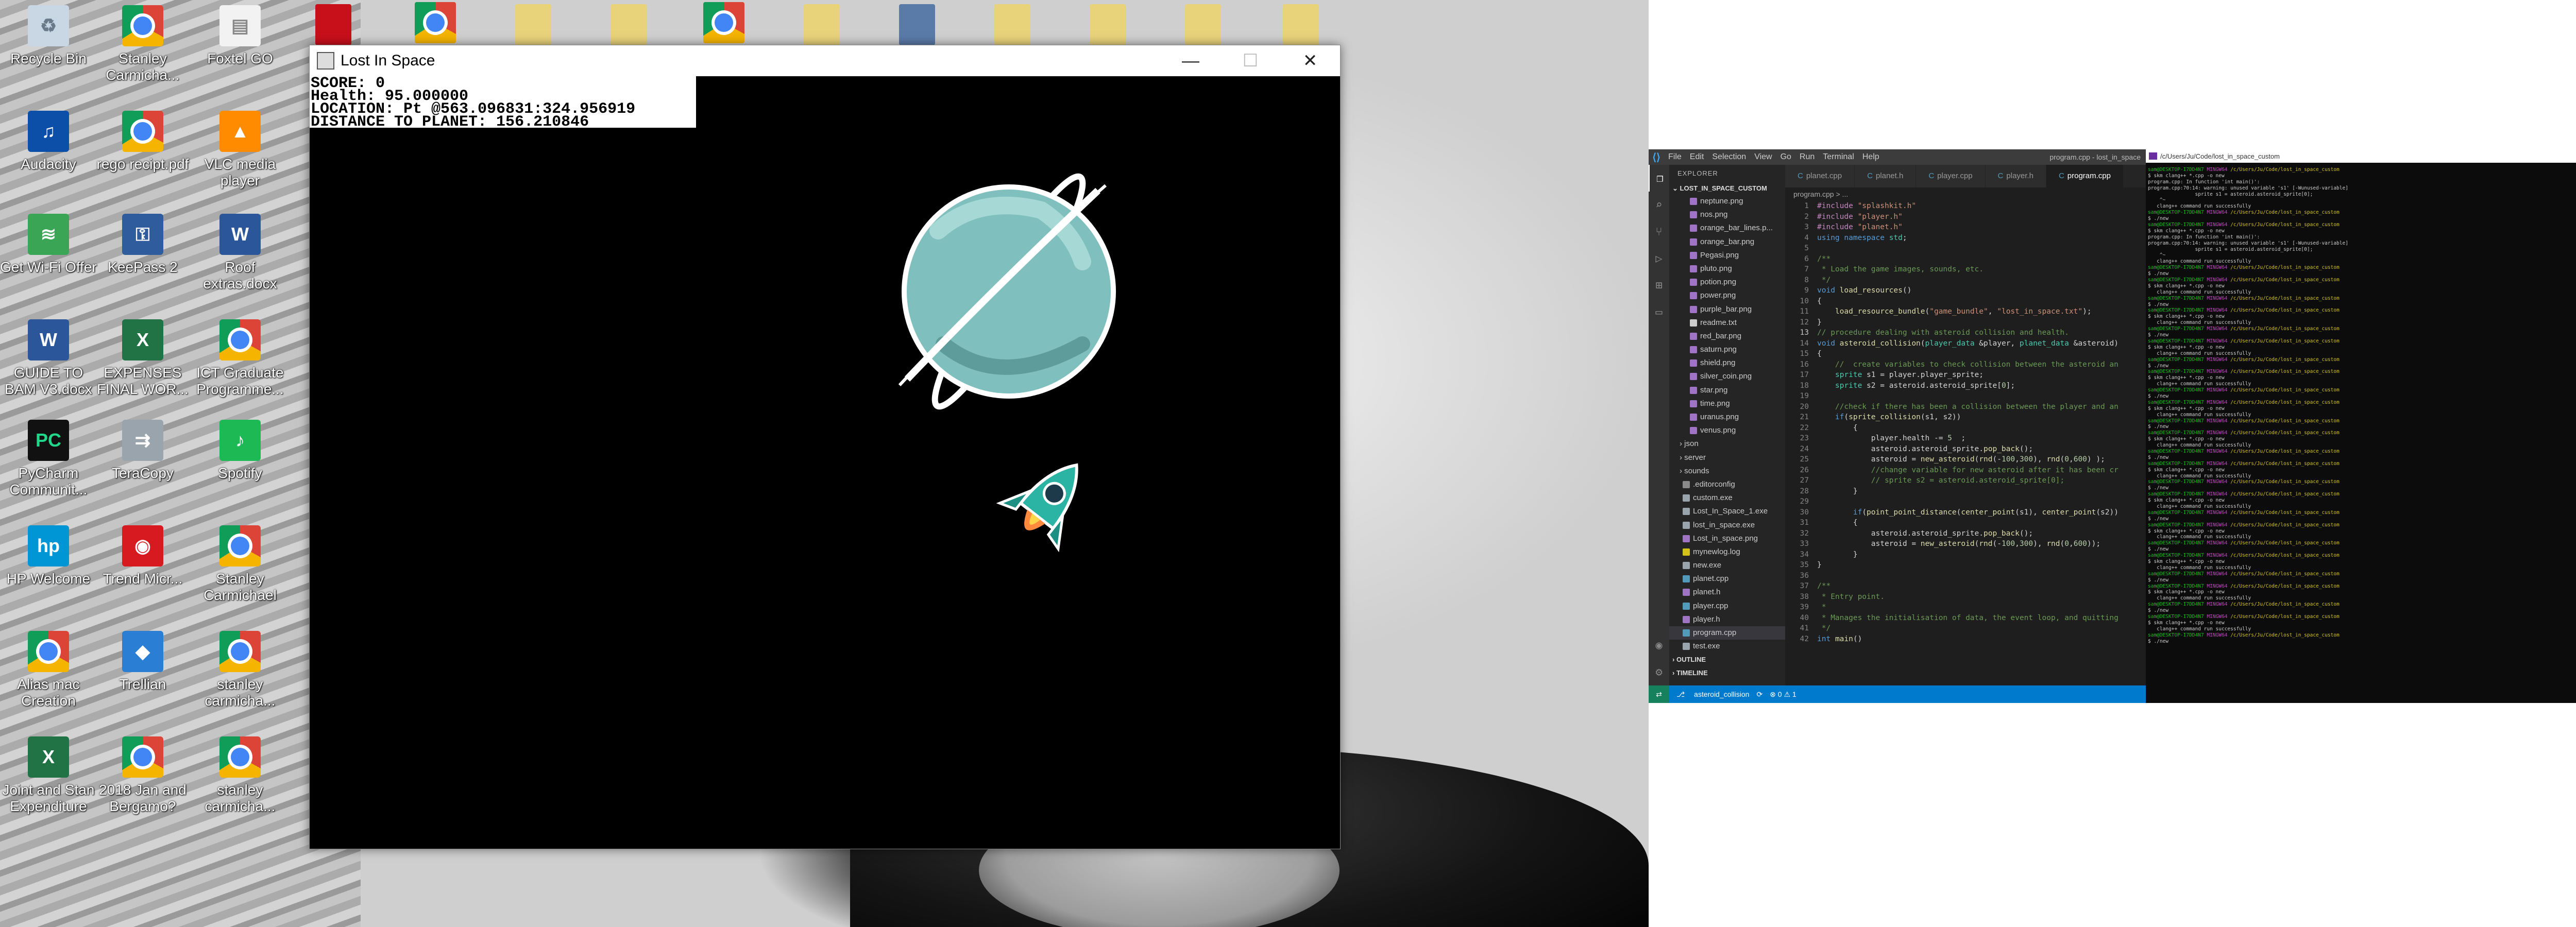  I want to click on desktop-icon-trellian: ◆ Trellian, so click(142, 662).